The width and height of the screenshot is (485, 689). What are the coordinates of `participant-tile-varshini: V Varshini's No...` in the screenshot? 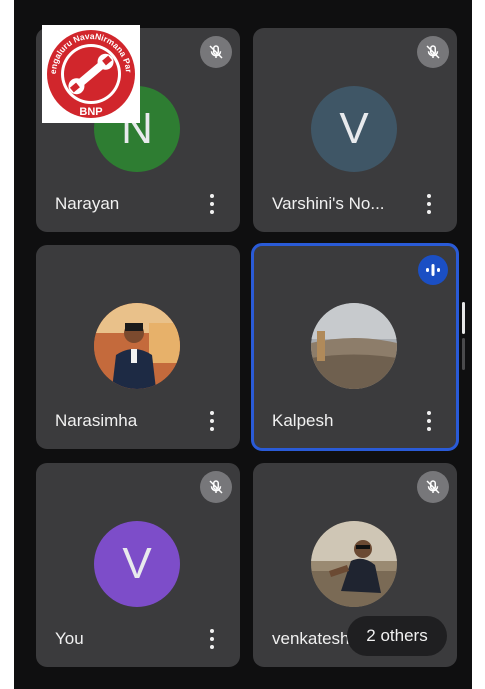 It's located at (355, 130).